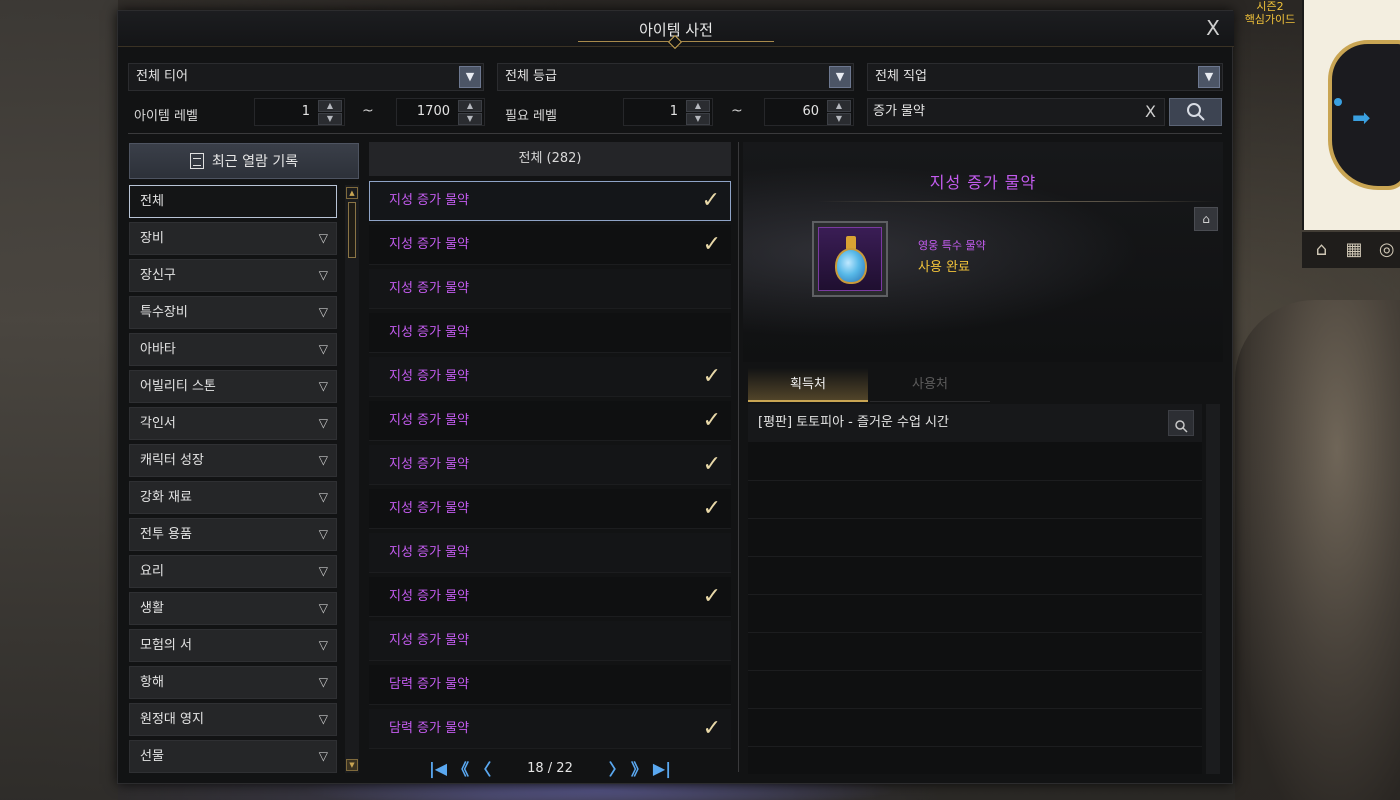 The image size is (1400, 800). What do you see at coordinates (233, 682) in the screenshot?
I see `category-item: 항해 ▽` at bounding box center [233, 682].